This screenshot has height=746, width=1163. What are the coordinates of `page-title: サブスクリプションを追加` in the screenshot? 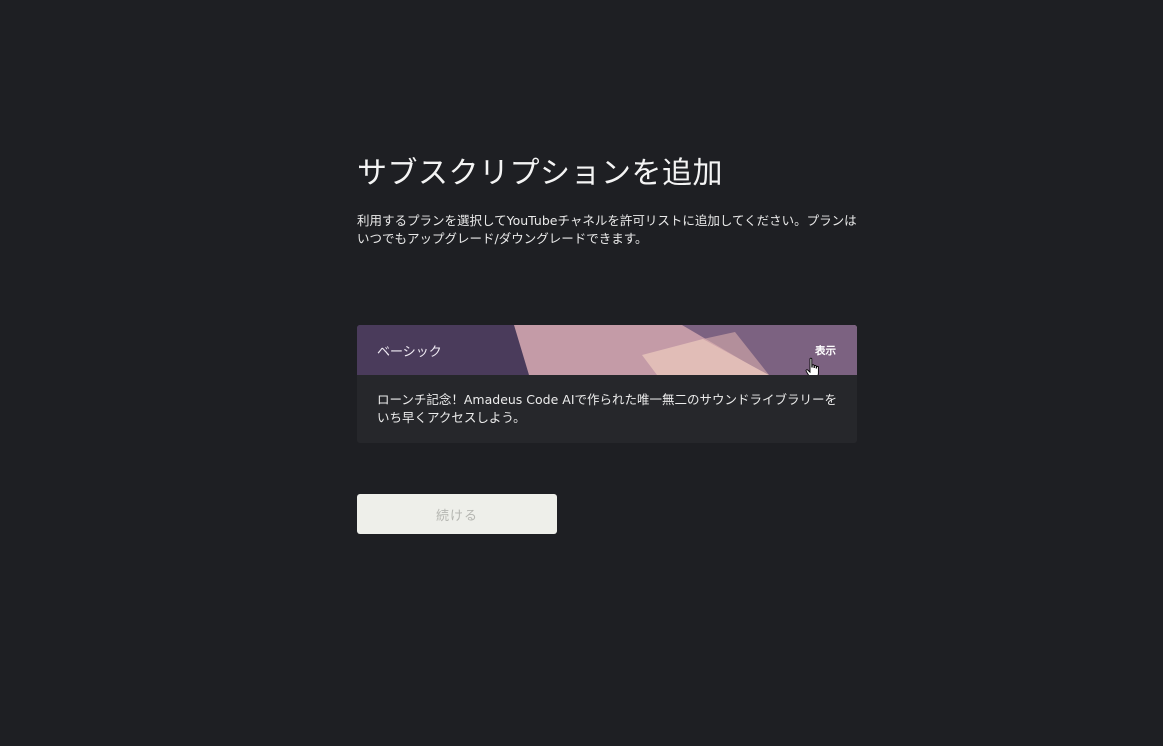 It's located at (540, 173).